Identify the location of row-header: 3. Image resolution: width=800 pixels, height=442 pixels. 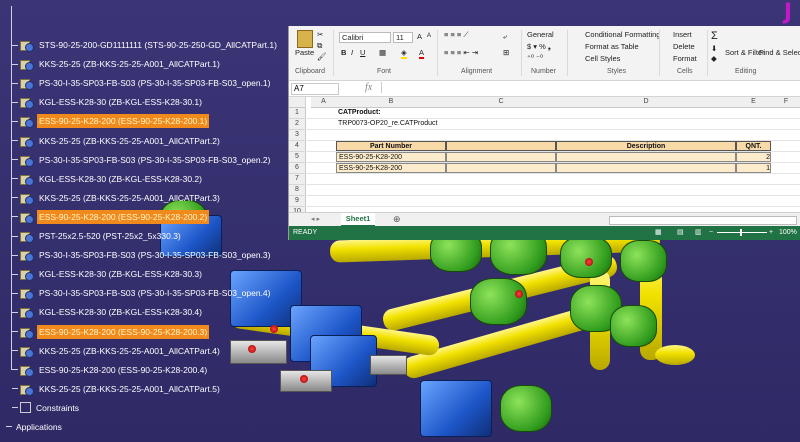
(297, 135).